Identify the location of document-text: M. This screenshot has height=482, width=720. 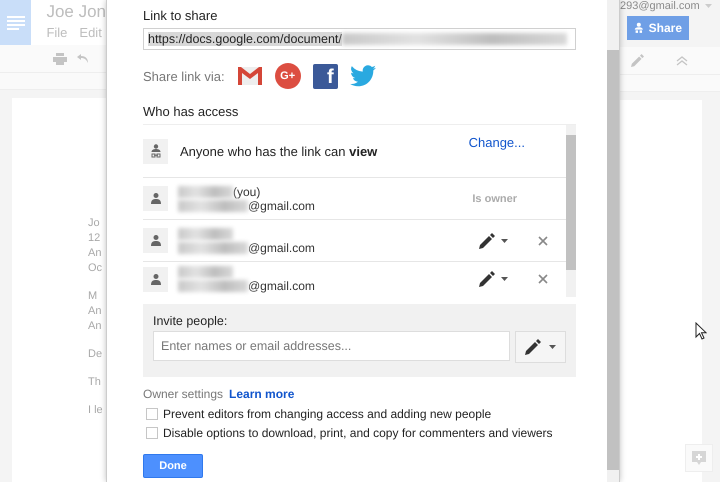
(93, 296).